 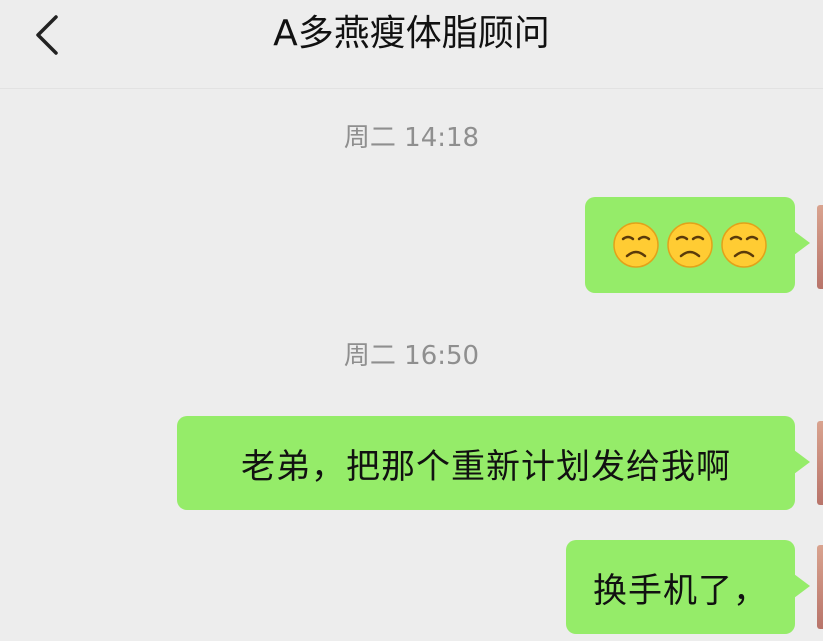 I want to click on emoji-group, so click(x=690, y=245).